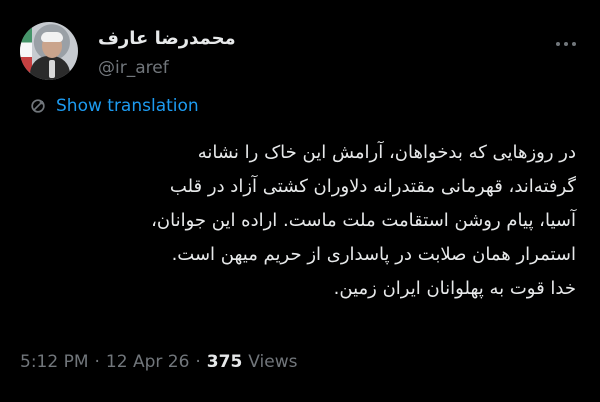 The image size is (600, 402). I want to click on show-translation-label: Show translation, so click(127, 106).